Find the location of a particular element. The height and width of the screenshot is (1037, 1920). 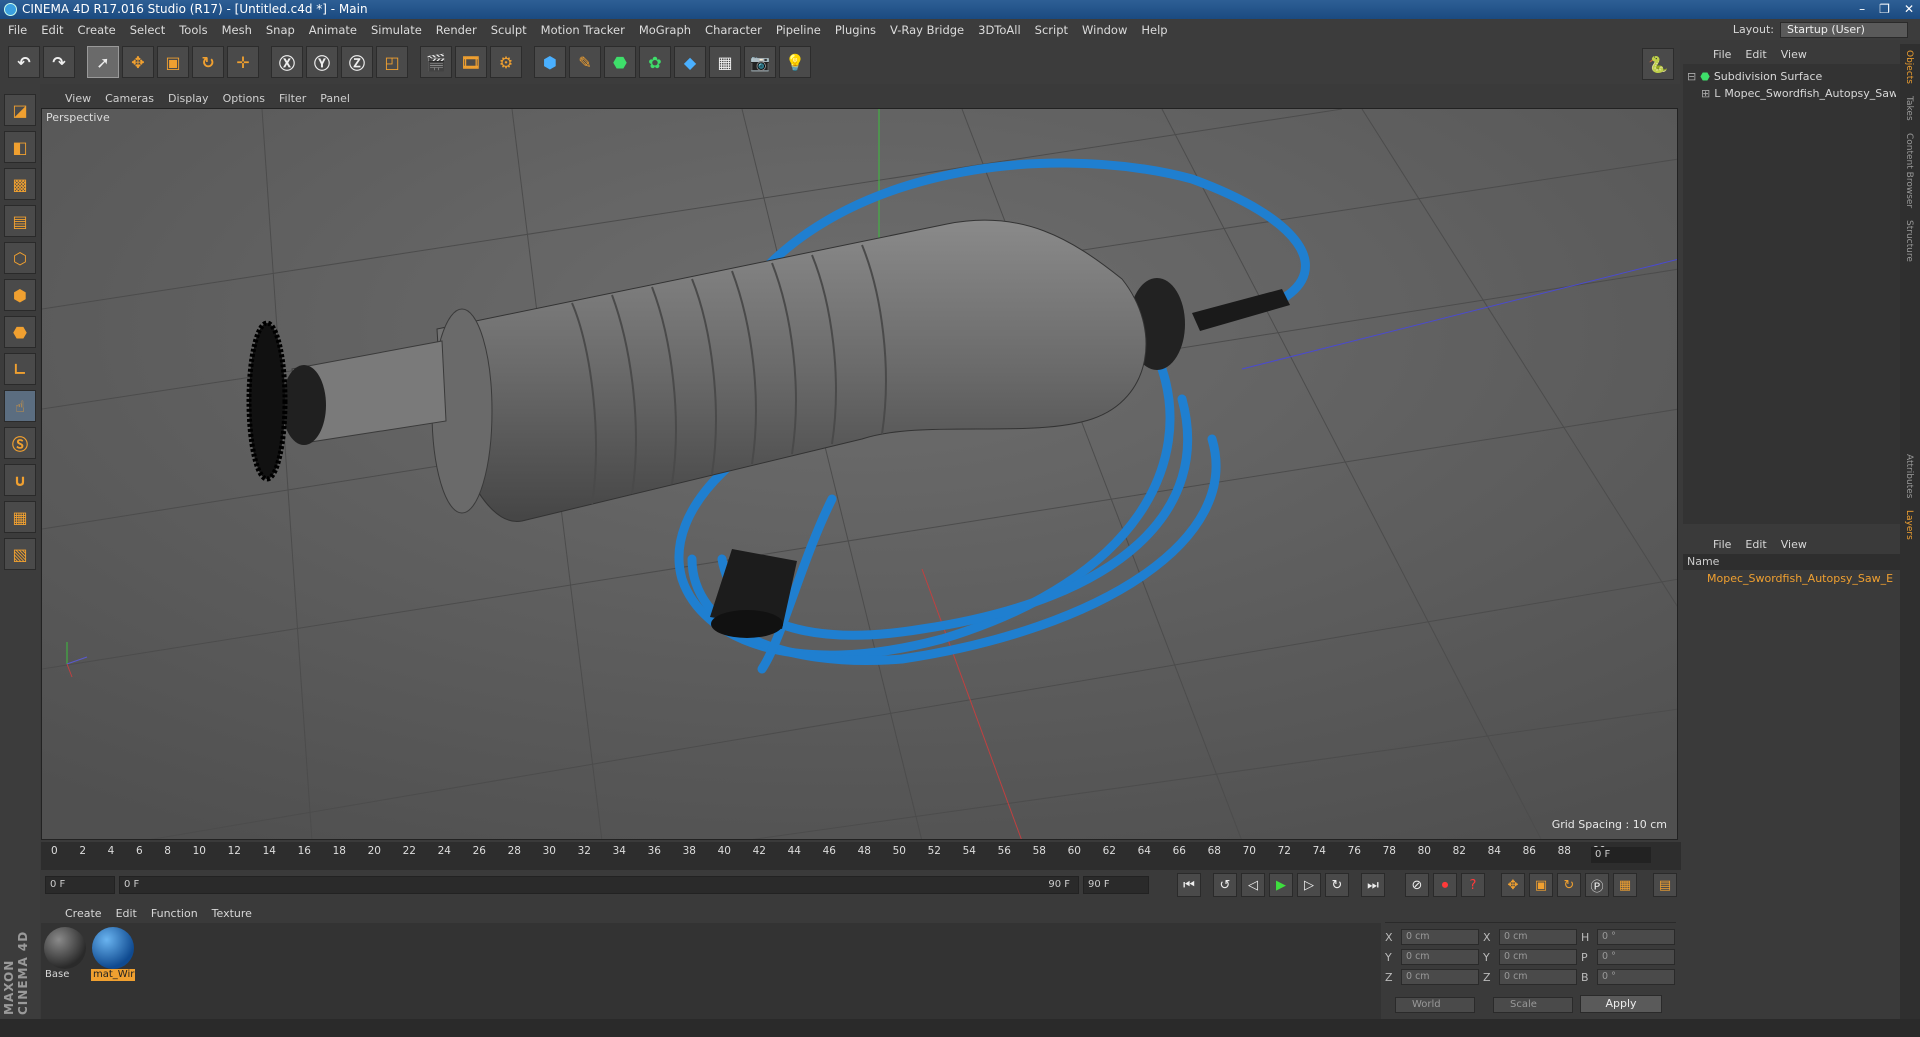

next-frame-icon: ▷ is located at coordinates (1309, 885).